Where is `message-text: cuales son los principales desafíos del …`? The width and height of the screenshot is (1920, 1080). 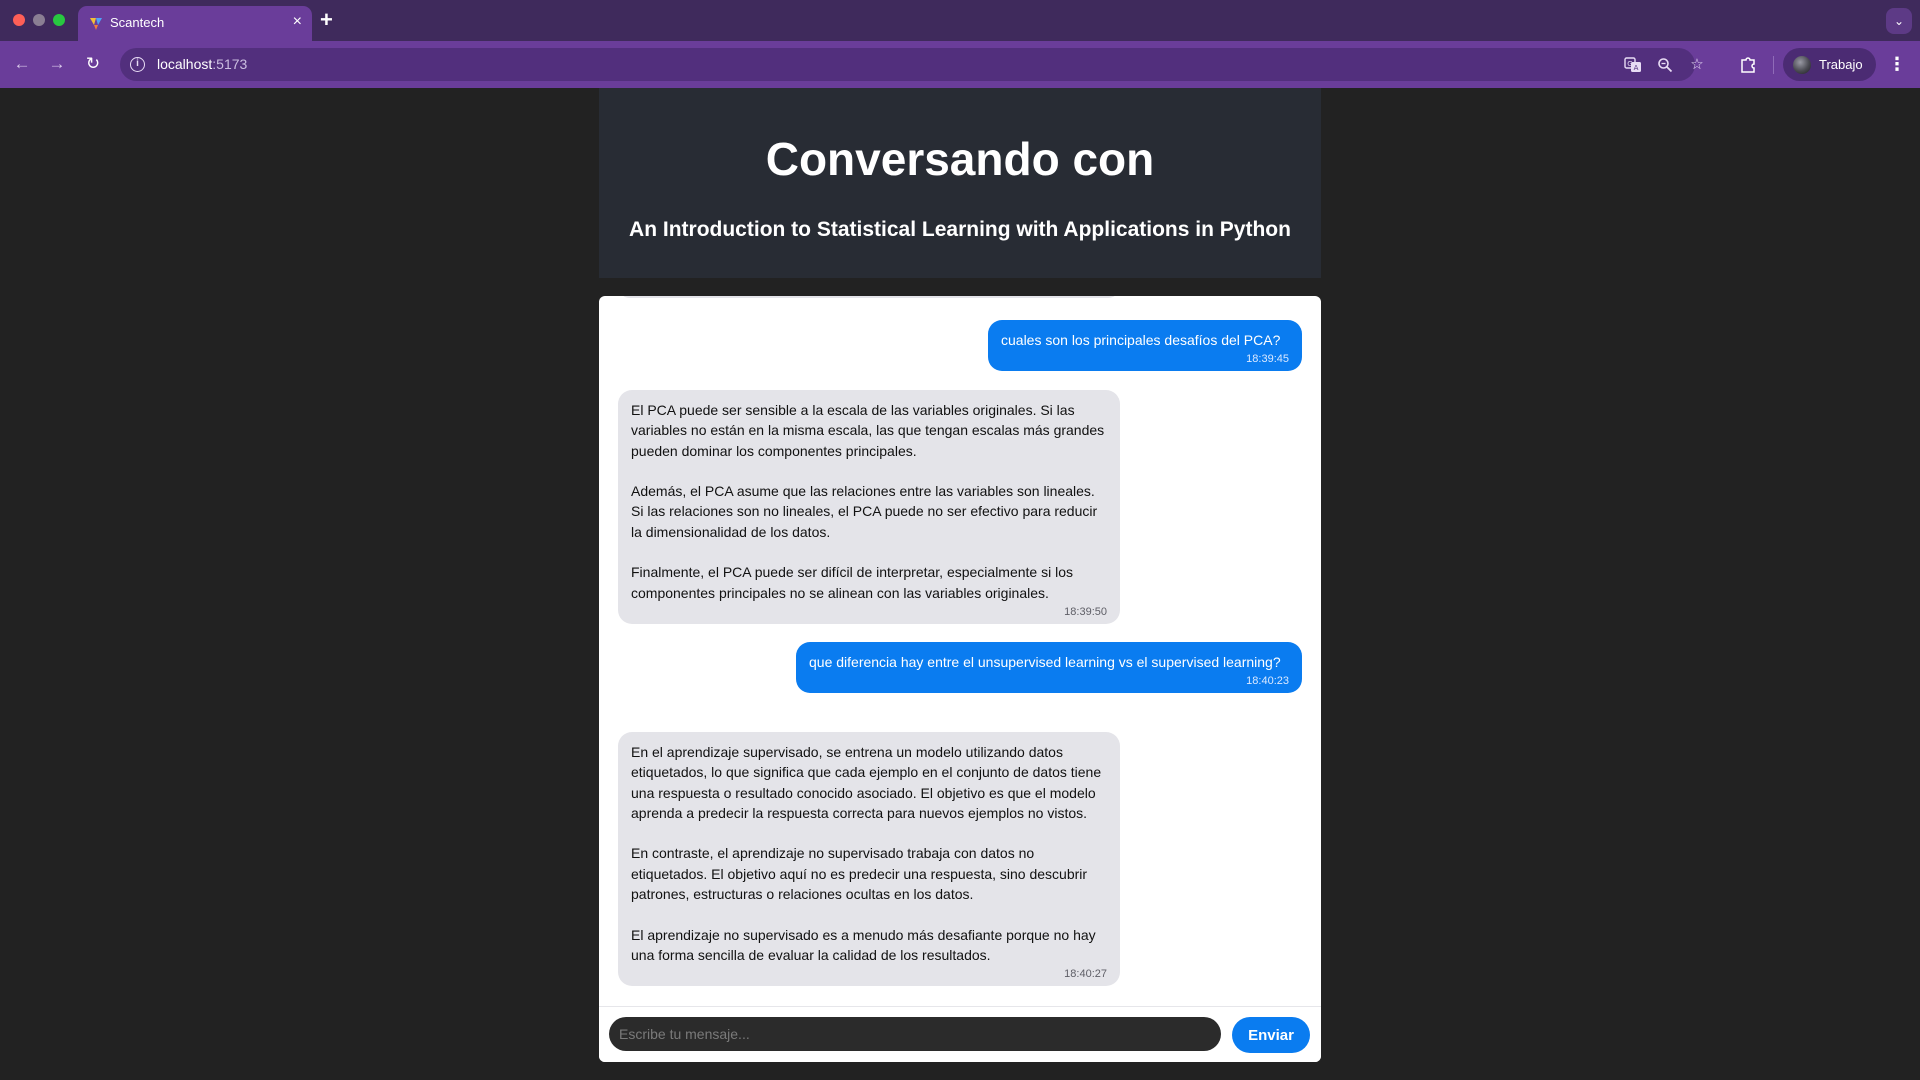 message-text: cuales son los principales desafíos del … is located at coordinates (1141, 340).